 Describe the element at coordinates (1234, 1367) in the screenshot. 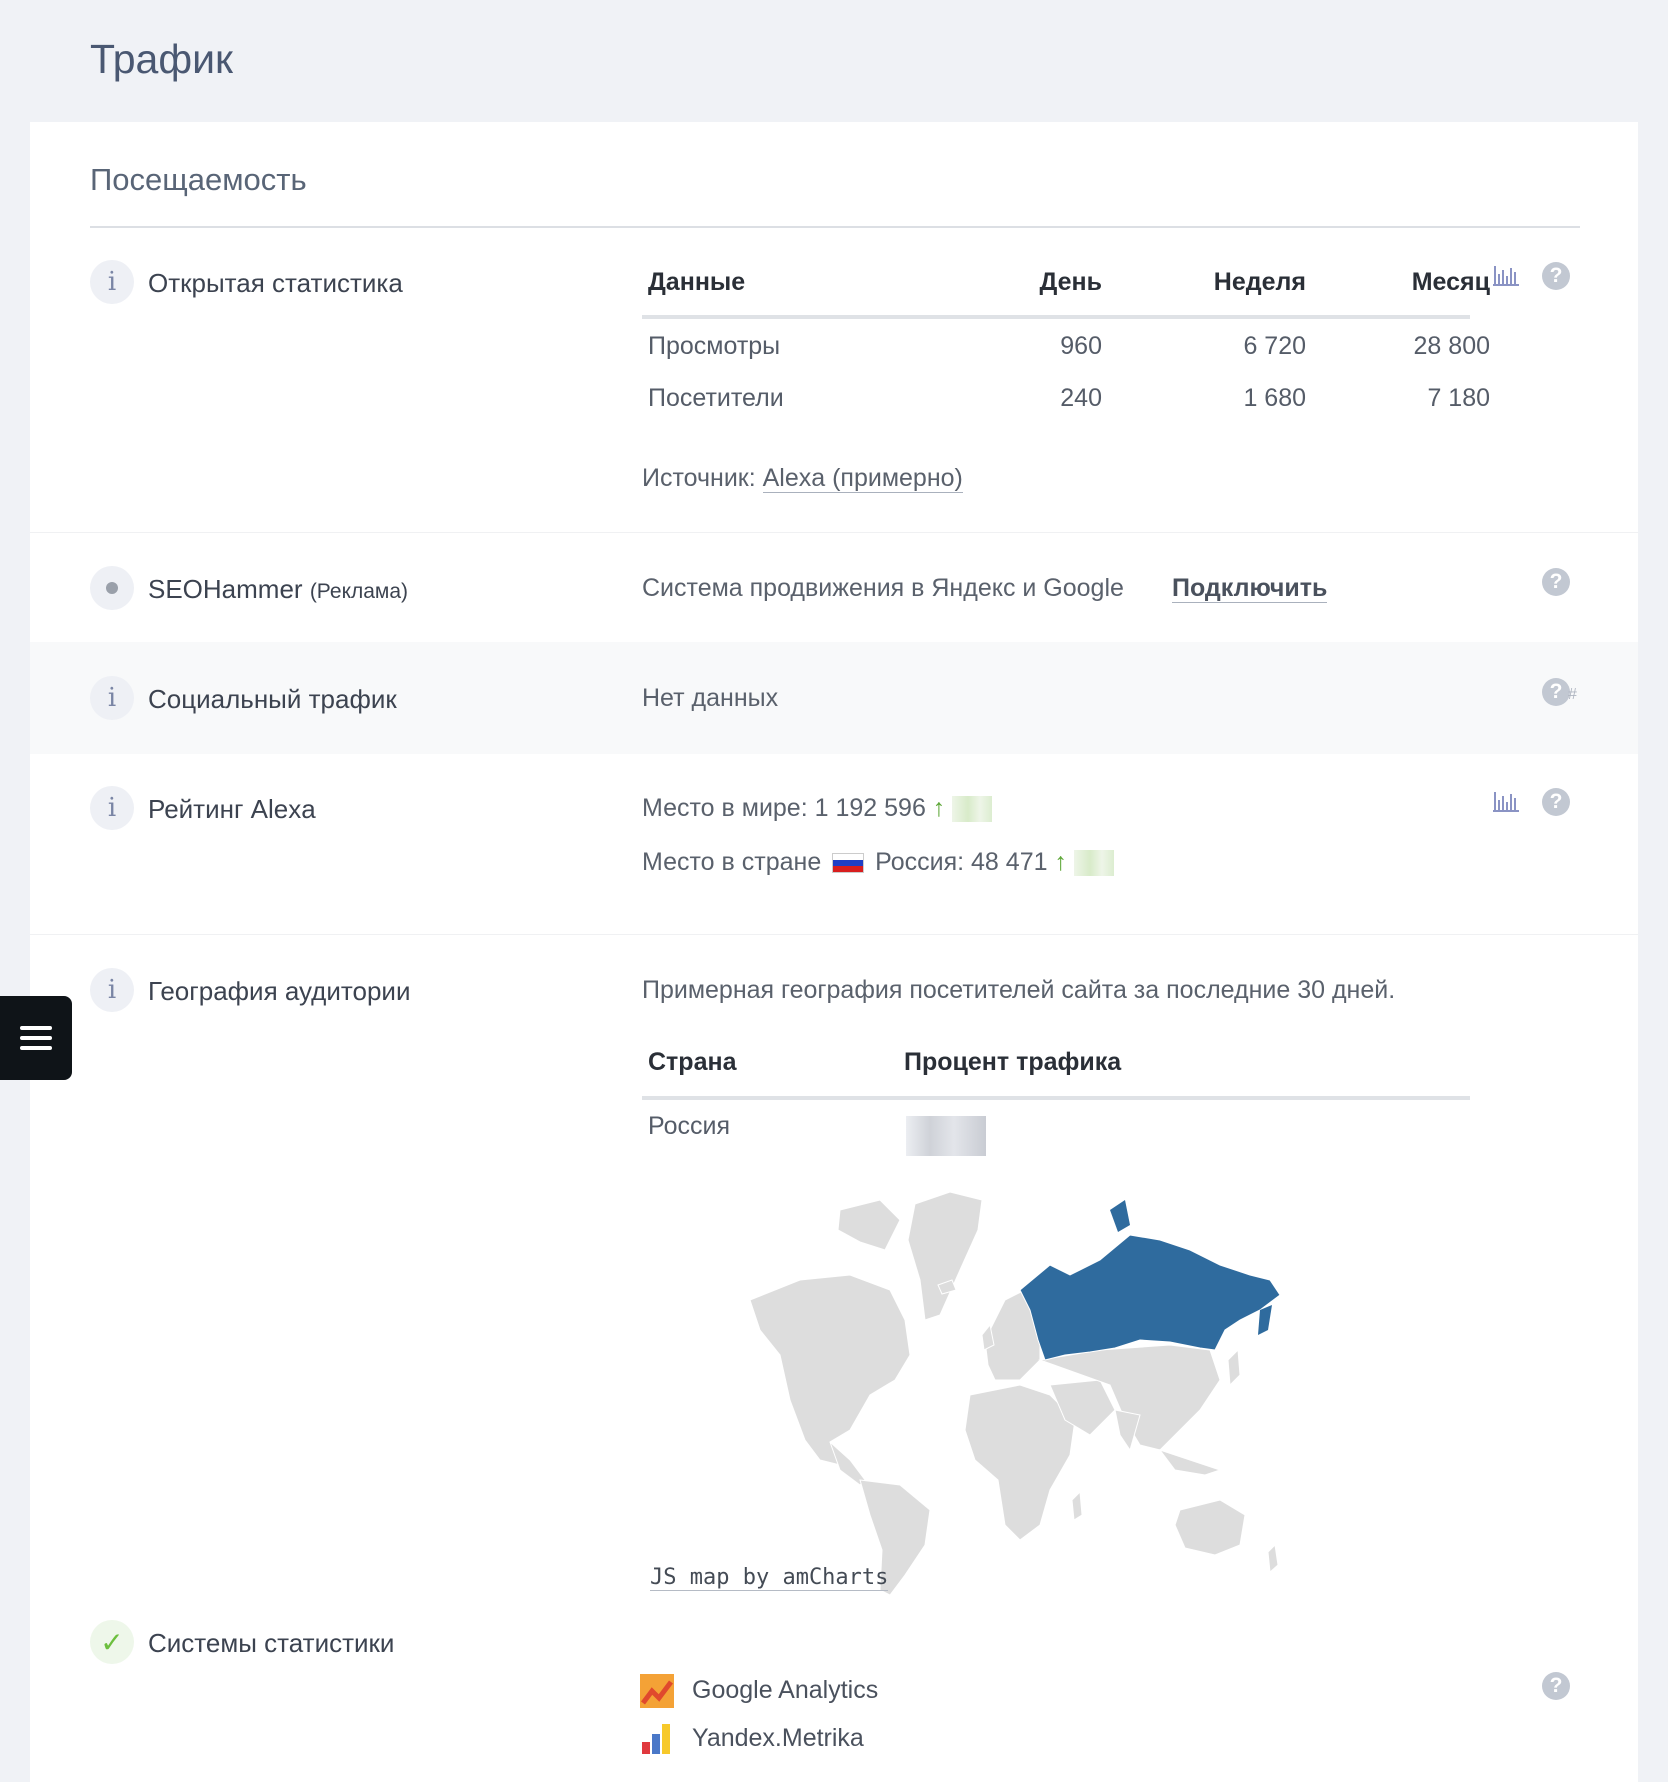

I see `map-japan` at that location.